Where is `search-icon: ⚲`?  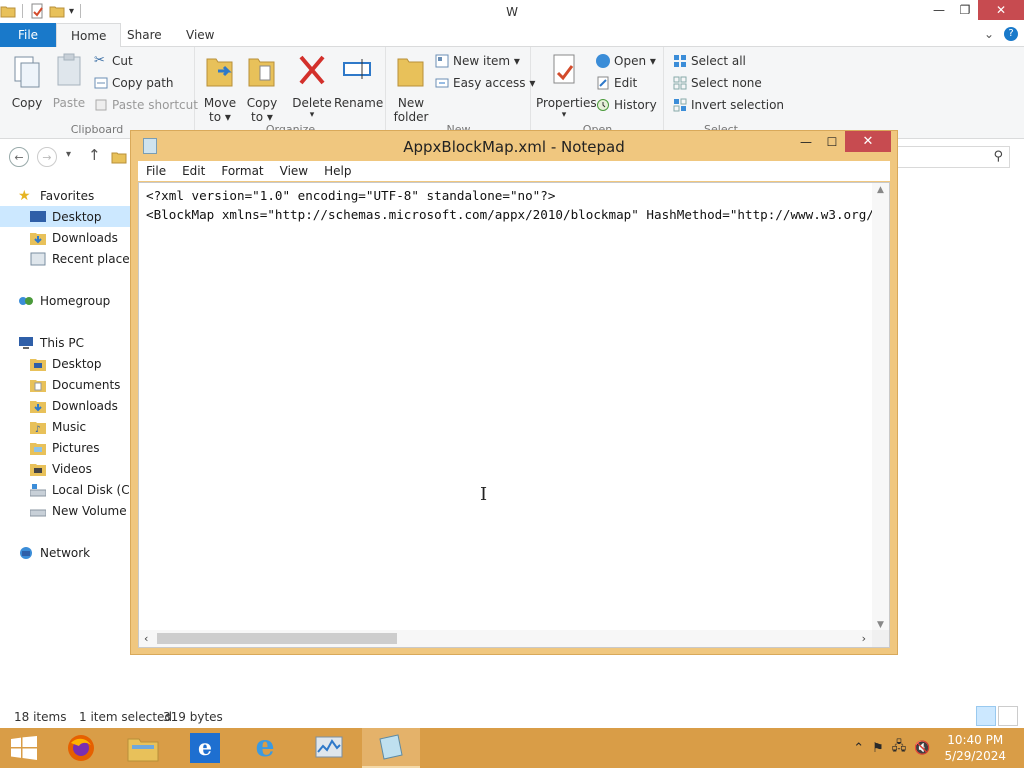
search-icon: ⚲ is located at coordinates (998, 156).